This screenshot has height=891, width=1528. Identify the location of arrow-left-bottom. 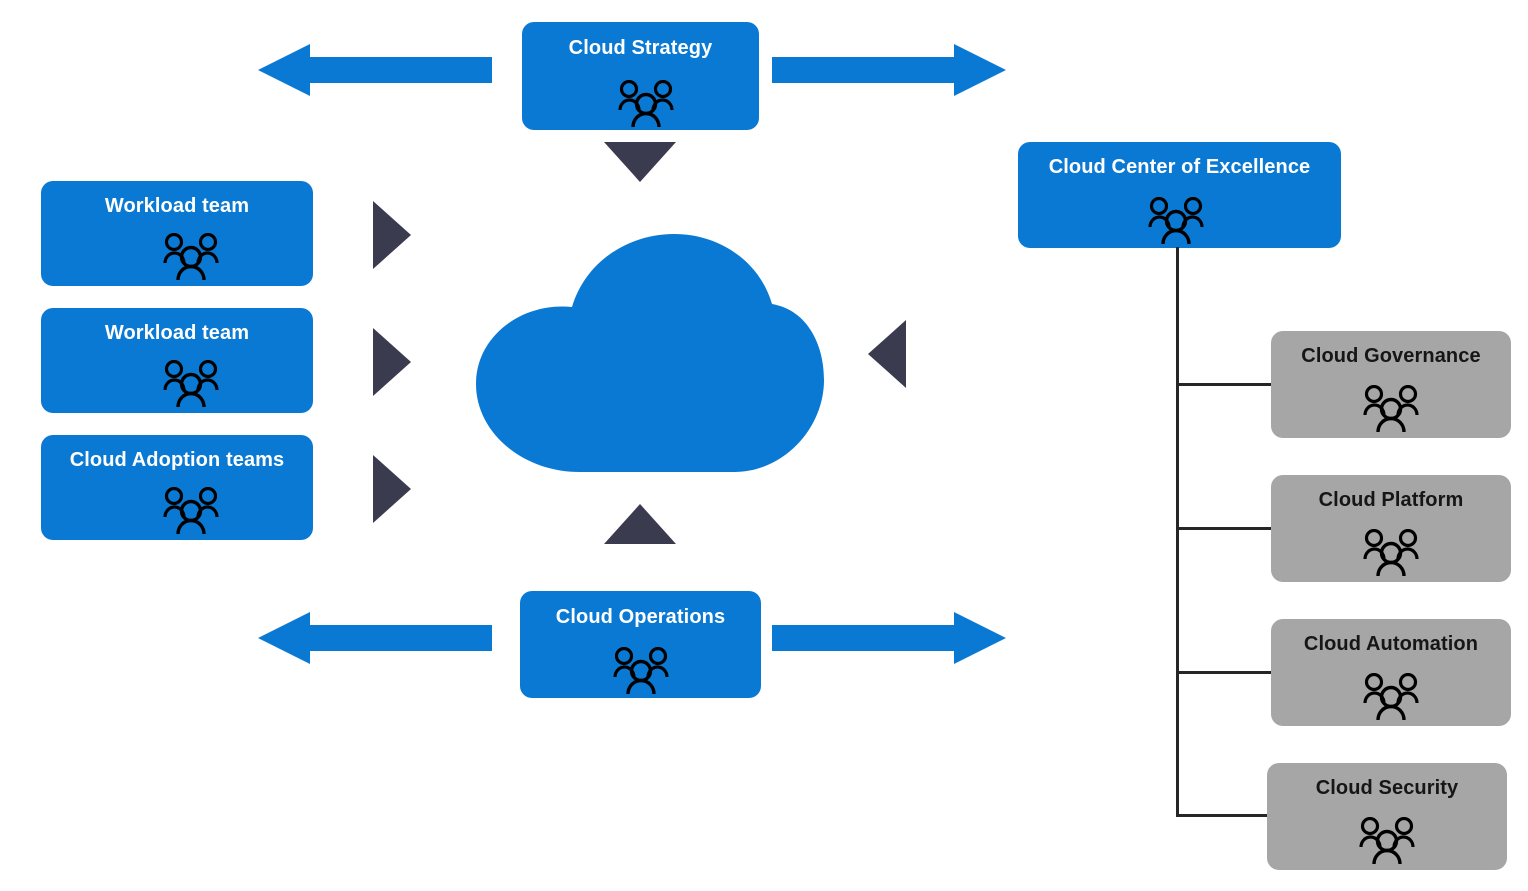
(375, 638).